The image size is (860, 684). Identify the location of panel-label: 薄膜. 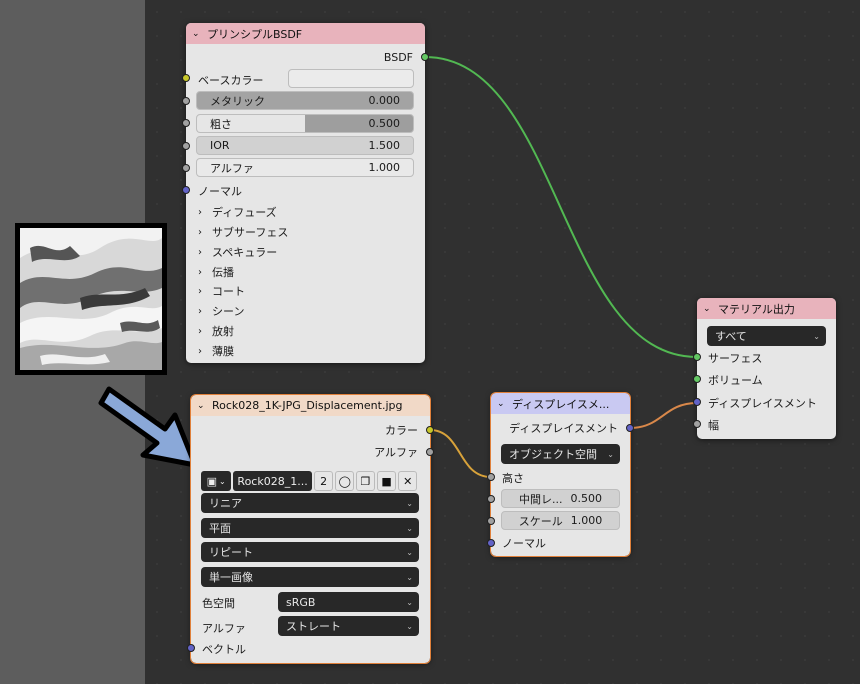
(223, 351).